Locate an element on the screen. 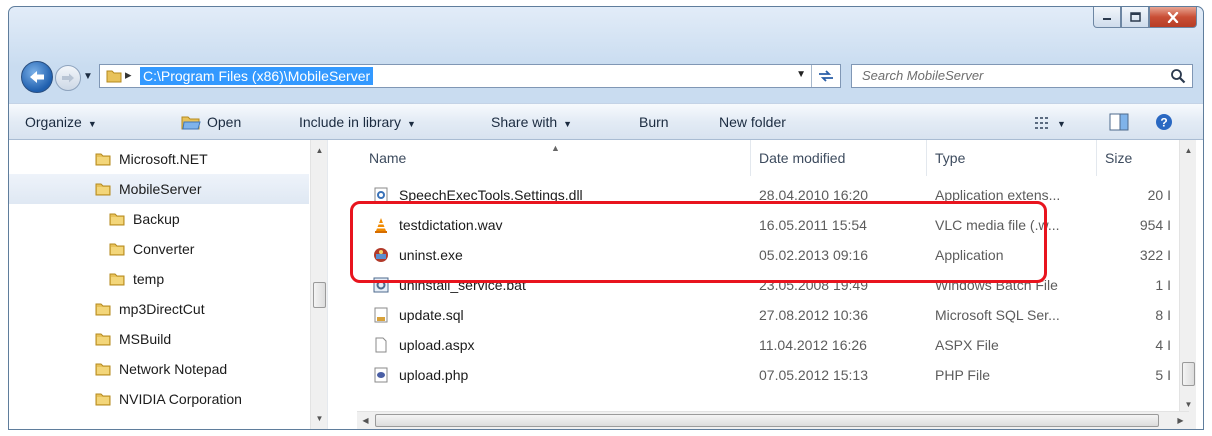  column-header-size: Size is located at coordinates (1137, 158).